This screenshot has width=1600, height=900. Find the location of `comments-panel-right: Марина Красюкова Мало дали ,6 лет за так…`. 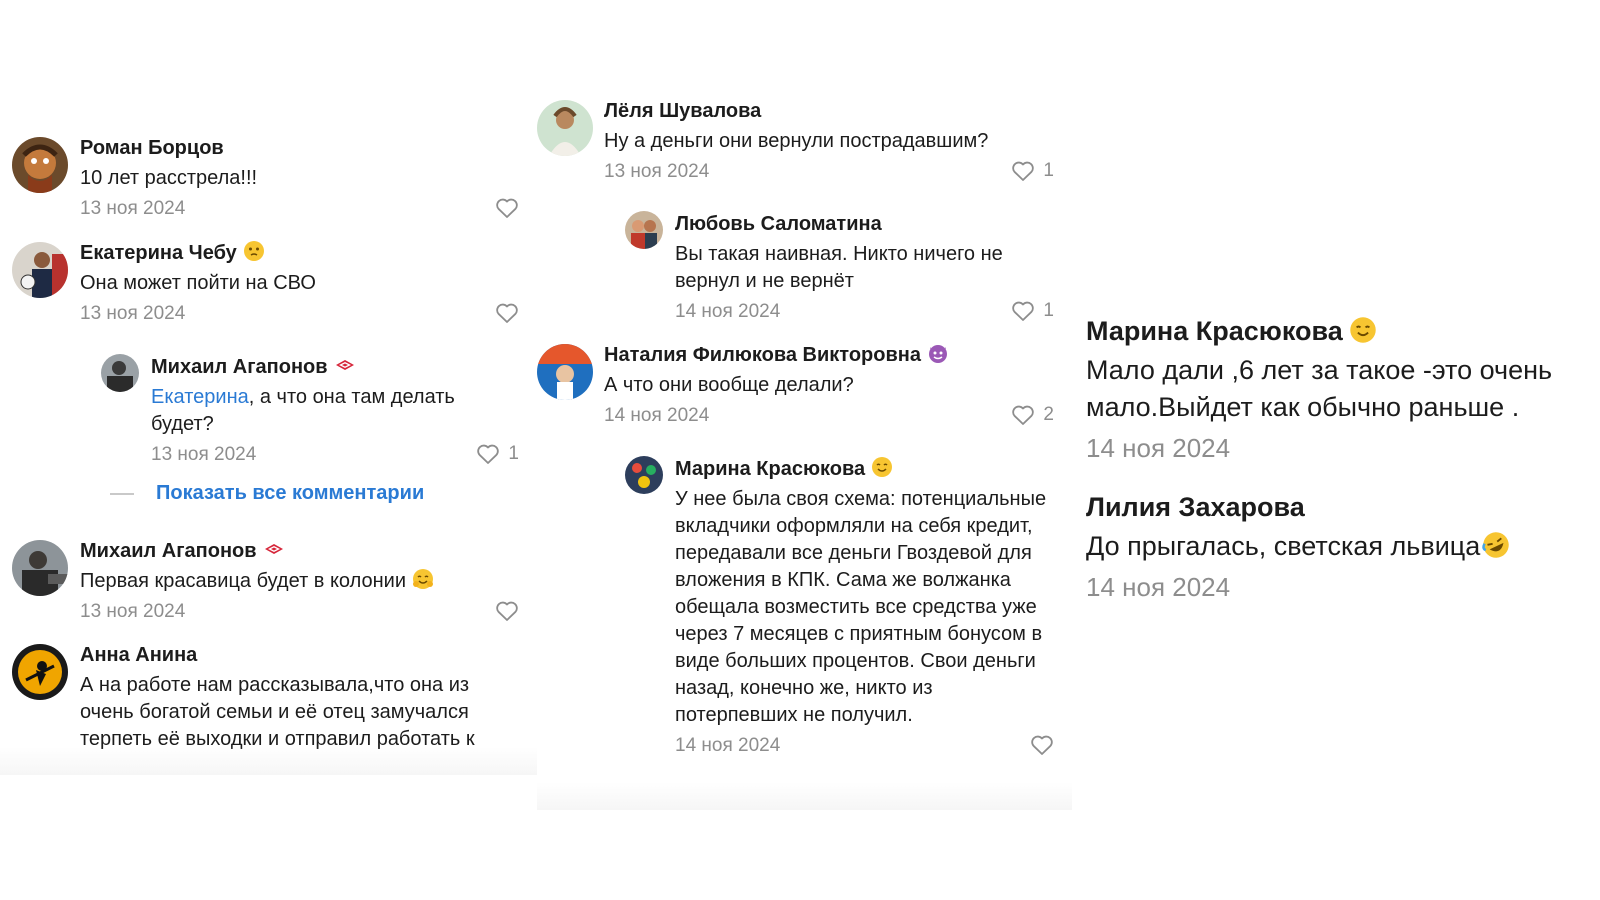

comments-panel-right: Марина Красюкова Мало дали ,6 лет за так… is located at coordinates (1336, 455).